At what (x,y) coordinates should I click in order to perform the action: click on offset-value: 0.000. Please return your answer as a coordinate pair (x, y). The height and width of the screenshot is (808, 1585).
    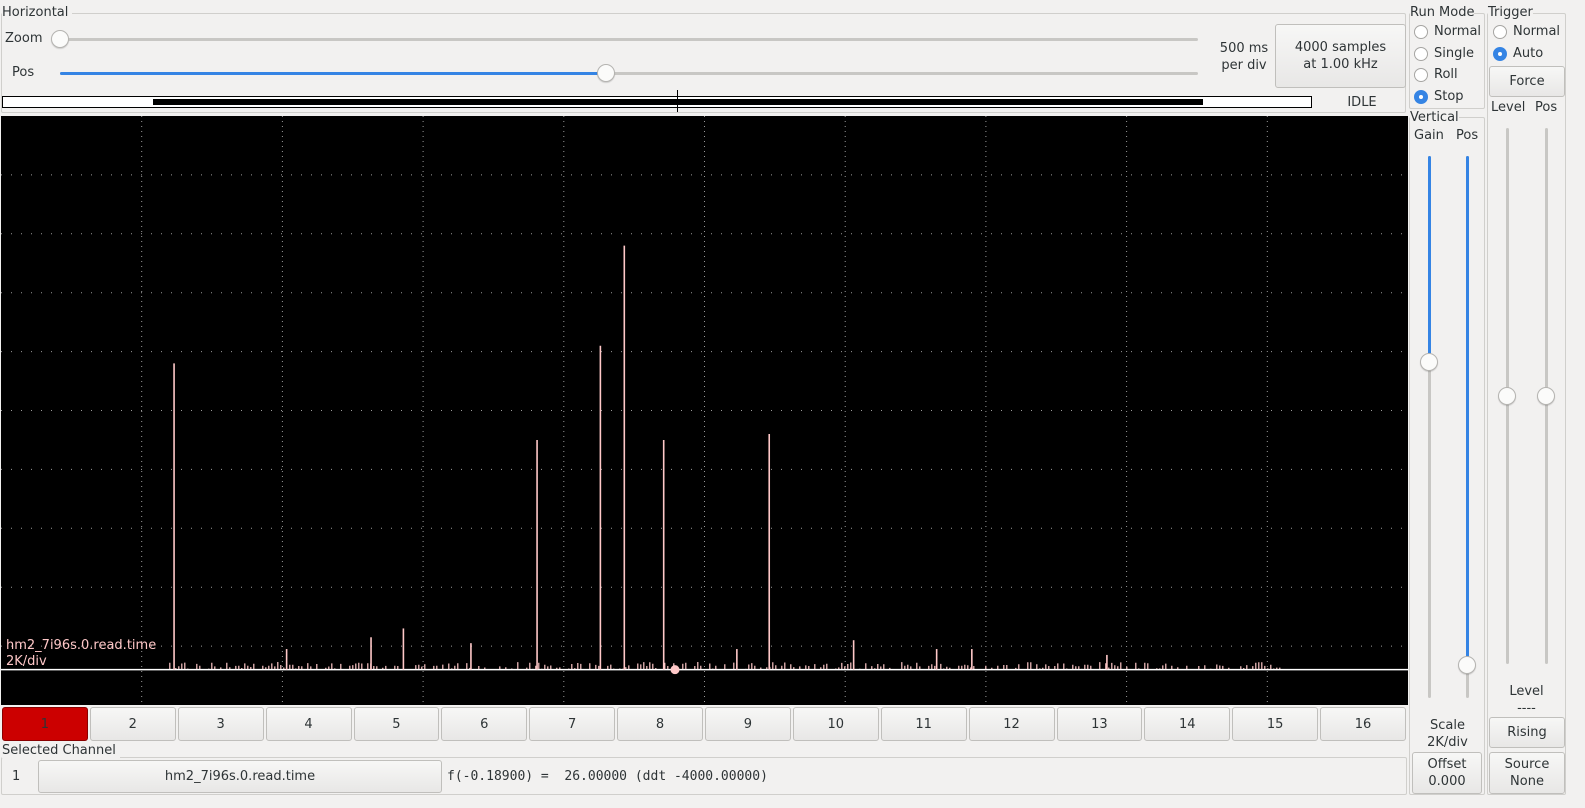
    Looking at the image, I should click on (1447, 781).